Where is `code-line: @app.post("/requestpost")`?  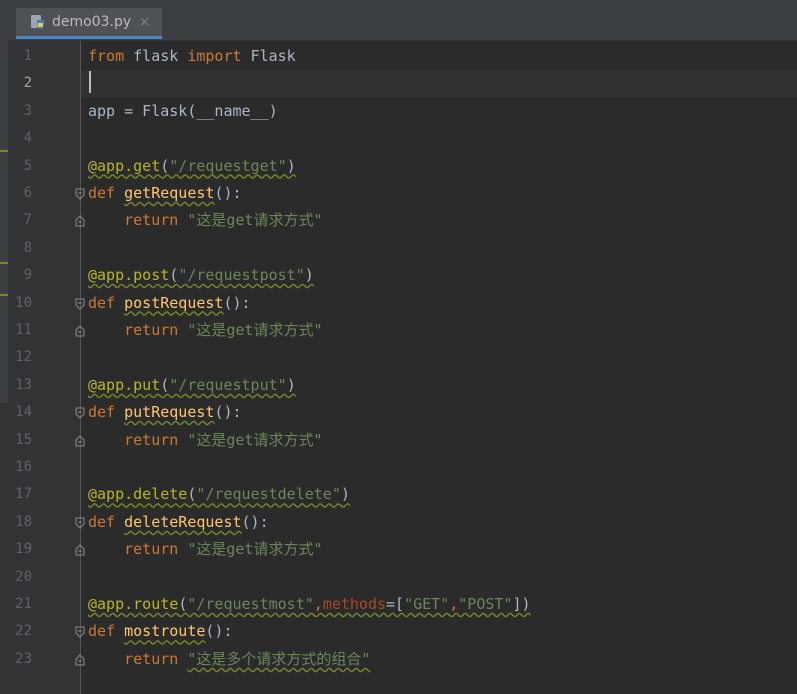 code-line: @app.post("/requestpost") is located at coordinates (201, 275).